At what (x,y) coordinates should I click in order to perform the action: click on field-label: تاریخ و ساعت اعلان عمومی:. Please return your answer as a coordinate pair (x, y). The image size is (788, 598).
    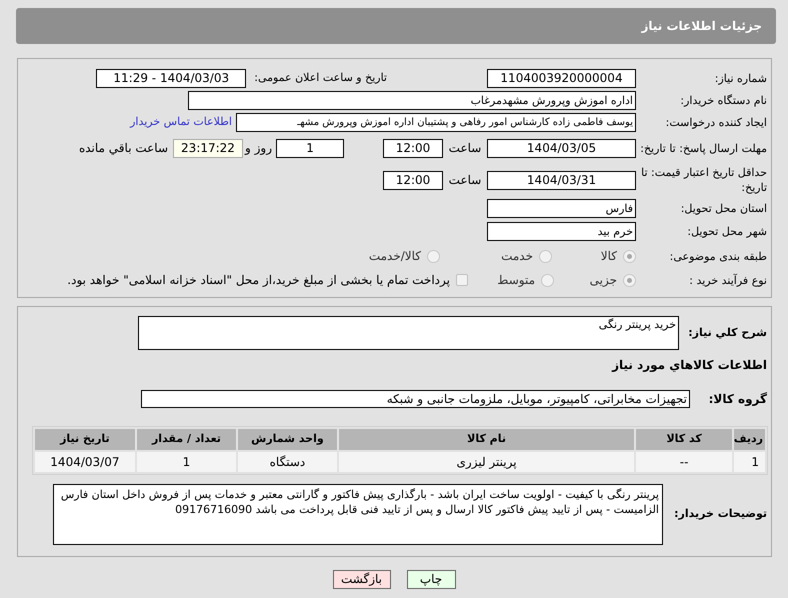
    Looking at the image, I should click on (320, 78).